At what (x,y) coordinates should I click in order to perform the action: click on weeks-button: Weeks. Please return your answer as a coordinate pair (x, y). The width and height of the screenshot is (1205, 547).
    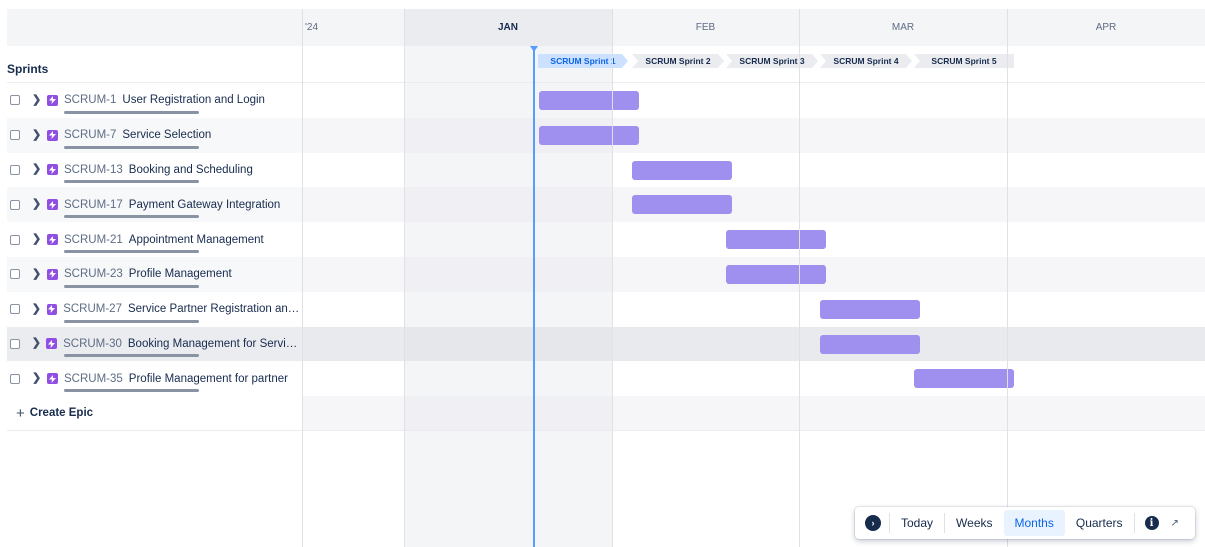
    Looking at the image, I should click on (974, 523).